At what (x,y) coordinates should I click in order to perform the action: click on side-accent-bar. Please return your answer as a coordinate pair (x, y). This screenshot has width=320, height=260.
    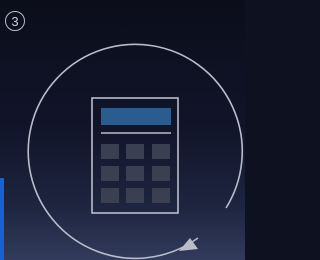
    Looking at the image, I should click on (2, 219).